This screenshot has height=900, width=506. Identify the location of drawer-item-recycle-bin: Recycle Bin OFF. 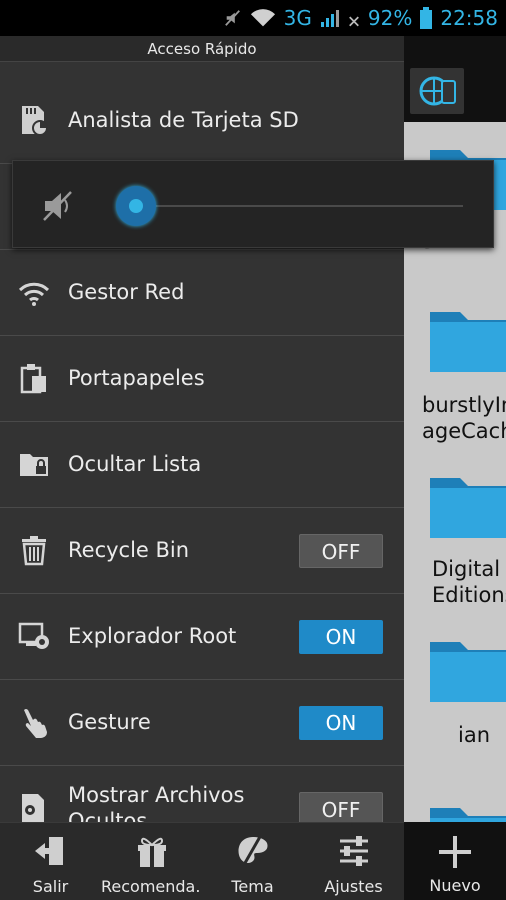
(202, 551).